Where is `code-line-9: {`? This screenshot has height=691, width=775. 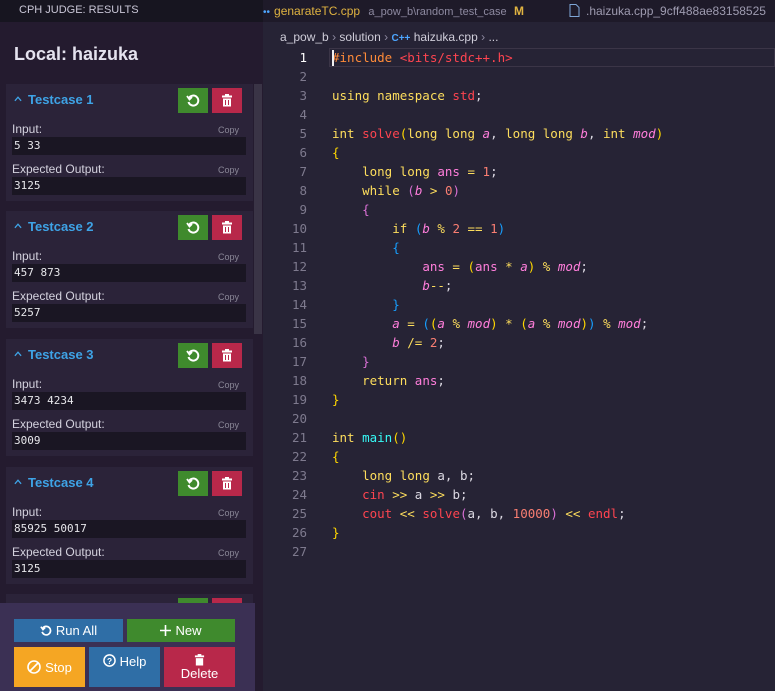 code-line-9: { is located at coordinates (351, 209).